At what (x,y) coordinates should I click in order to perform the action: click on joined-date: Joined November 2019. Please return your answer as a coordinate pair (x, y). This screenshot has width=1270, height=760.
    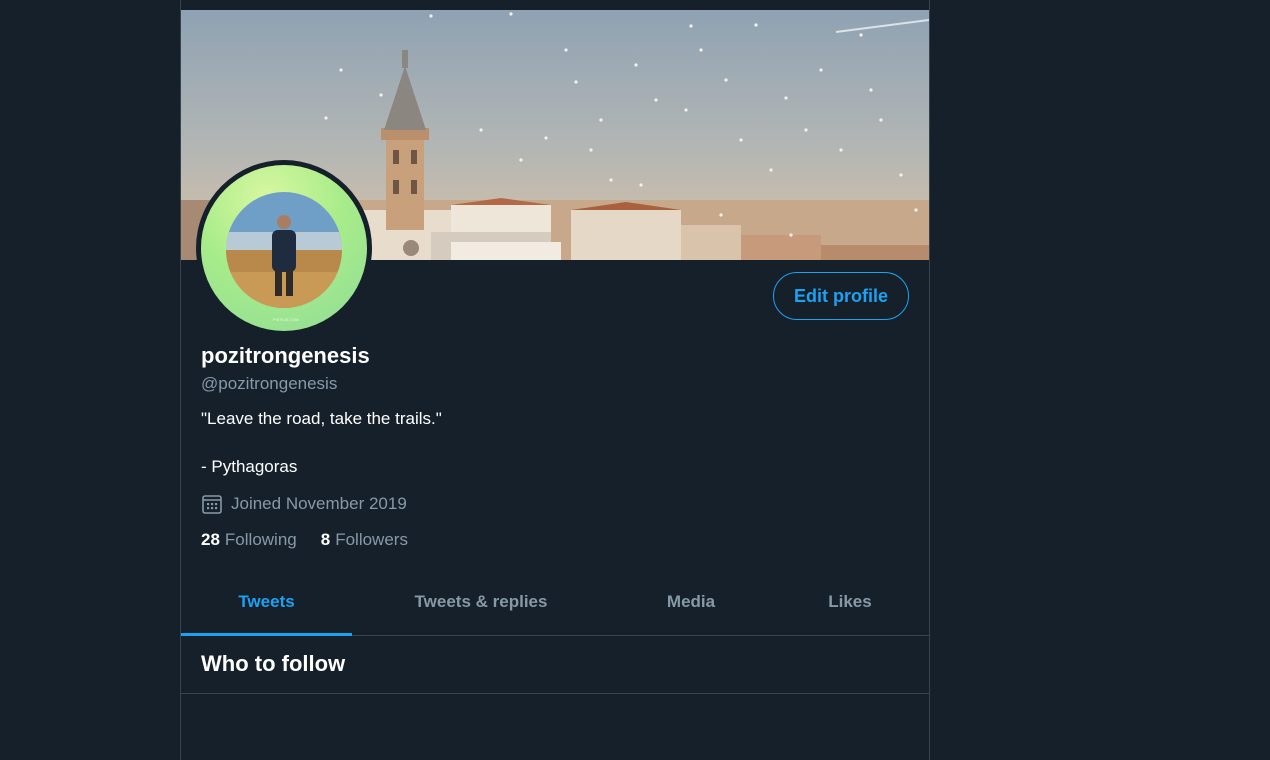
    Looking at the image, I should click on (304, 504).